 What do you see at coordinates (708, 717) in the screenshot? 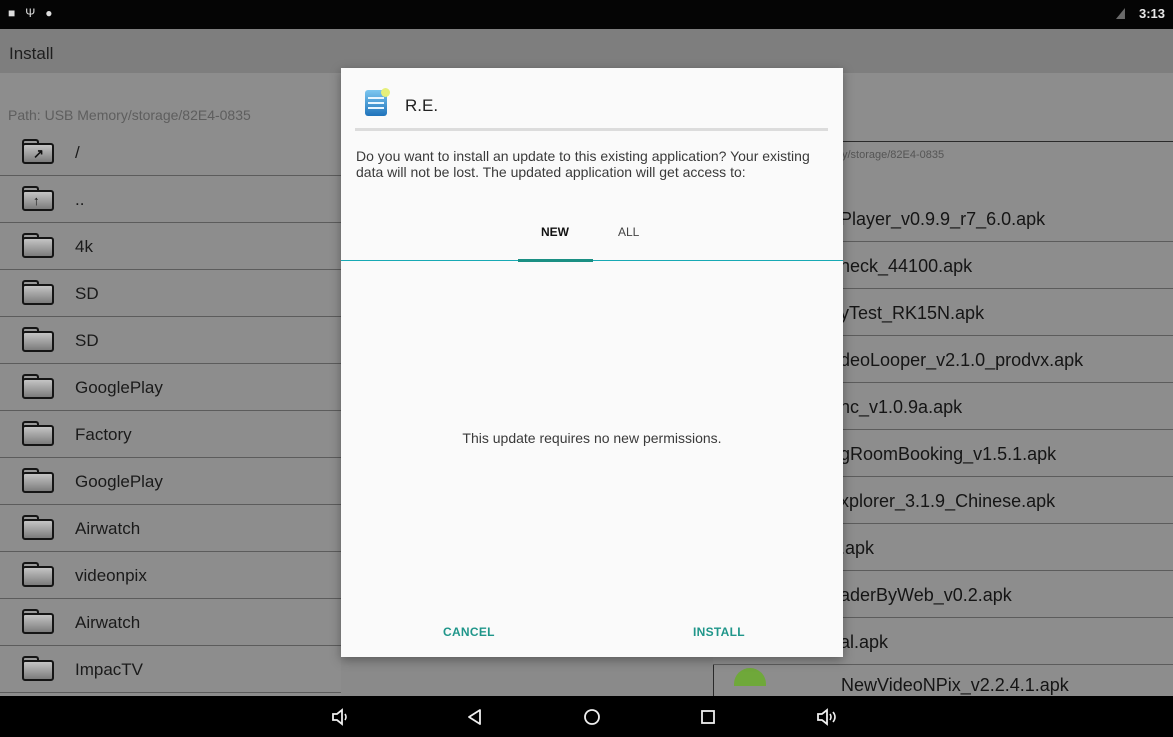
I see `recents-icon` at bounding box center [708, 717].